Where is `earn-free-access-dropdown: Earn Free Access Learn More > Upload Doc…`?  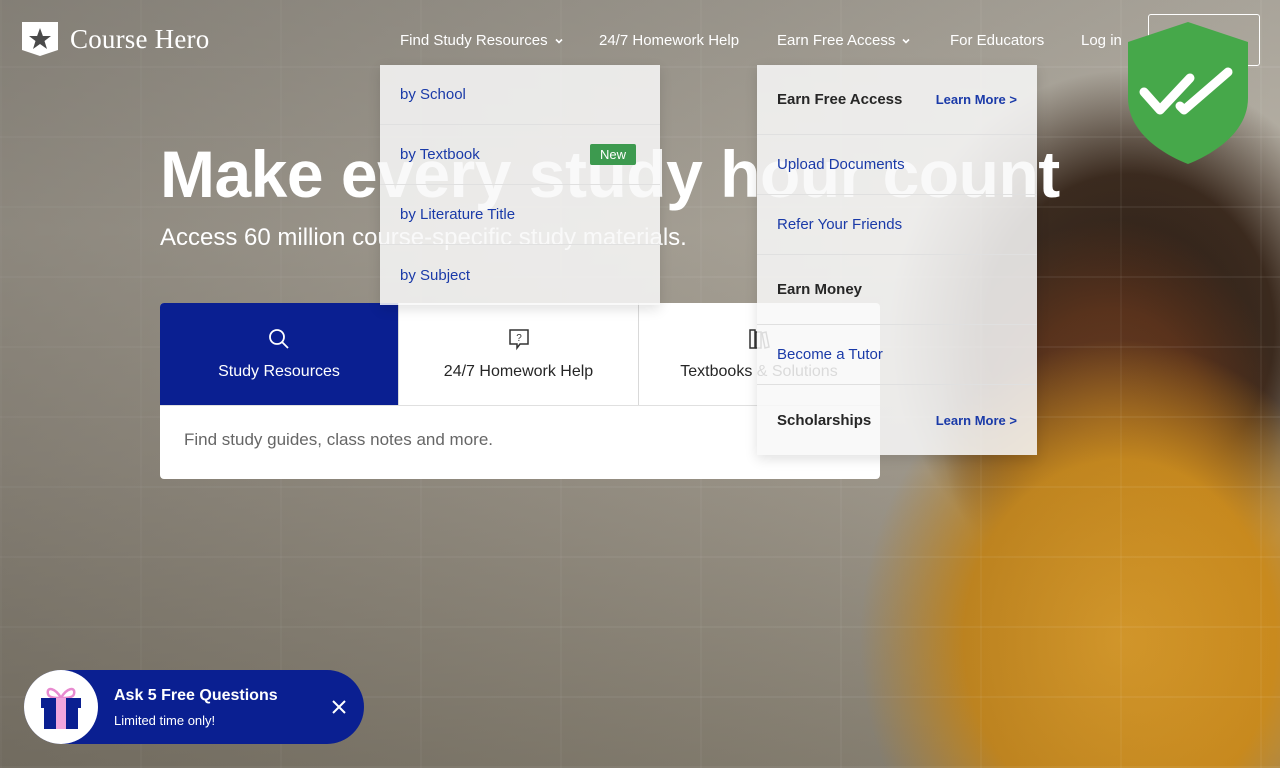
earn-free-access-dropdown: Earn Free Access Learn More > Upload Doc… is located at coordinates (897, 260).